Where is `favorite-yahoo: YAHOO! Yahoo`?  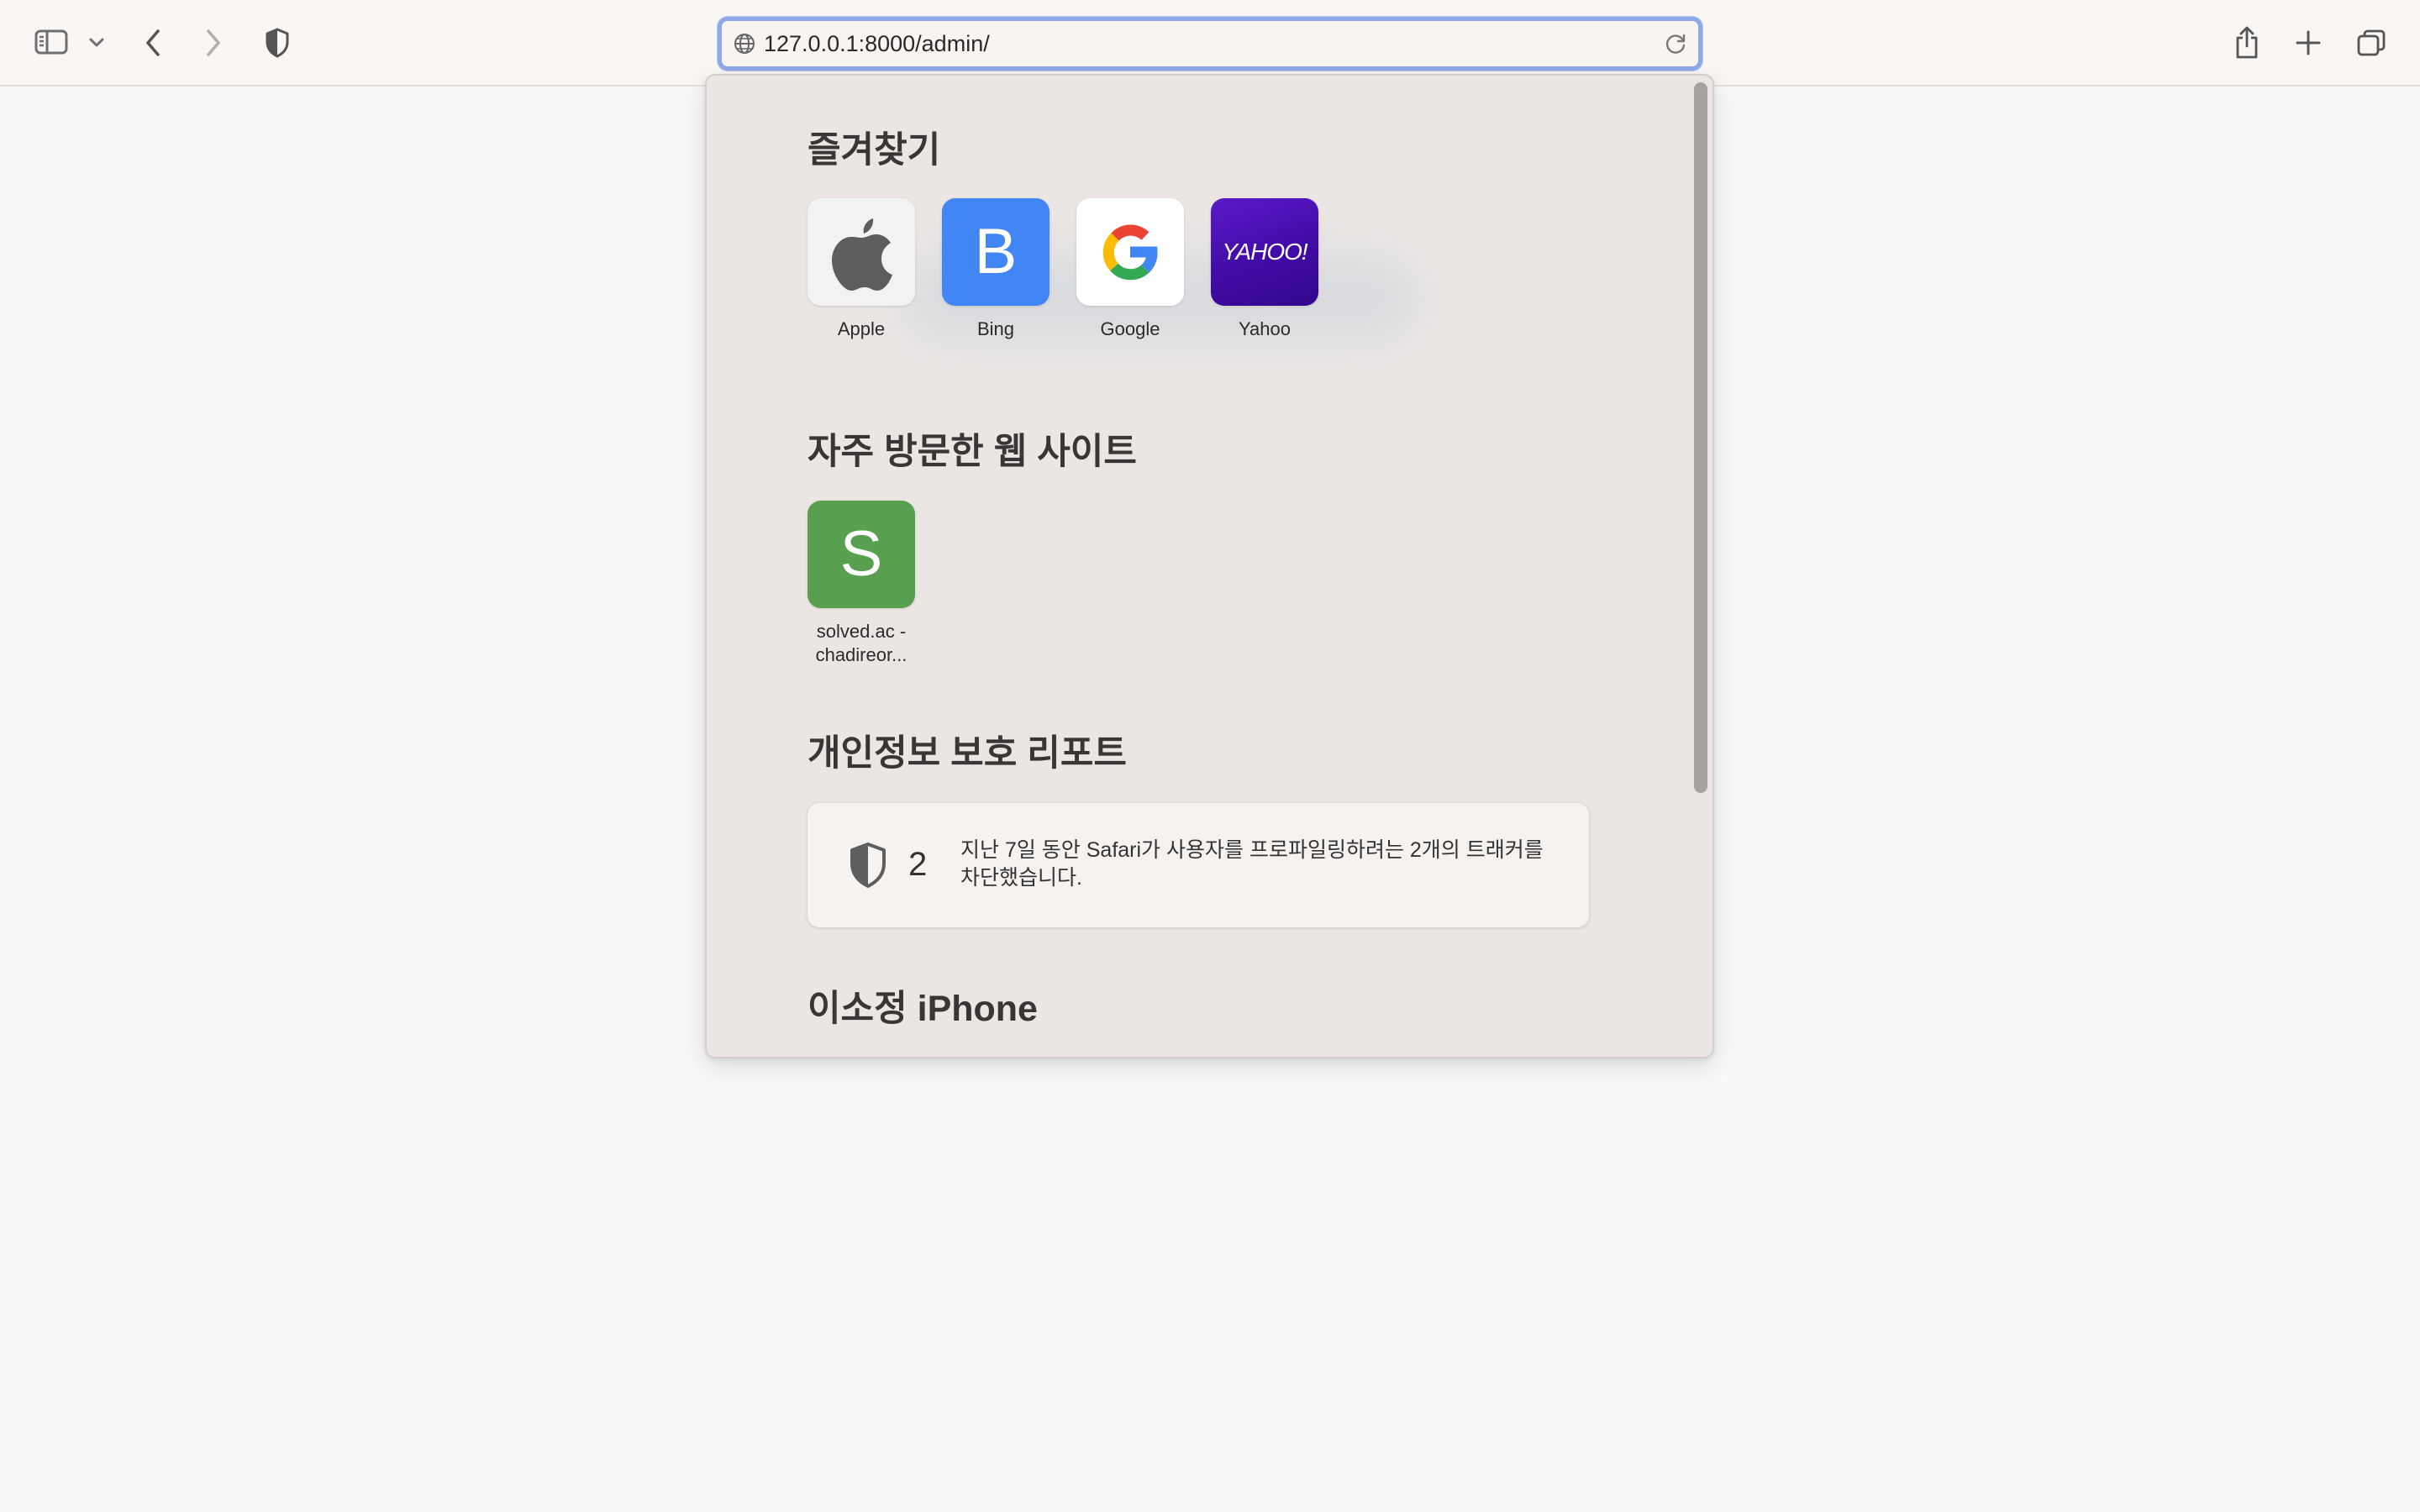 favorite-yahoo: YAHOO! Yahoo is located at coordinates (1265, 269).